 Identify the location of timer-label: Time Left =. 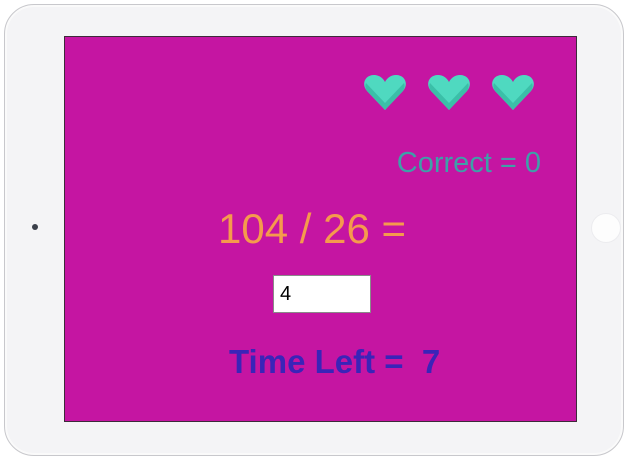
(316, 361).